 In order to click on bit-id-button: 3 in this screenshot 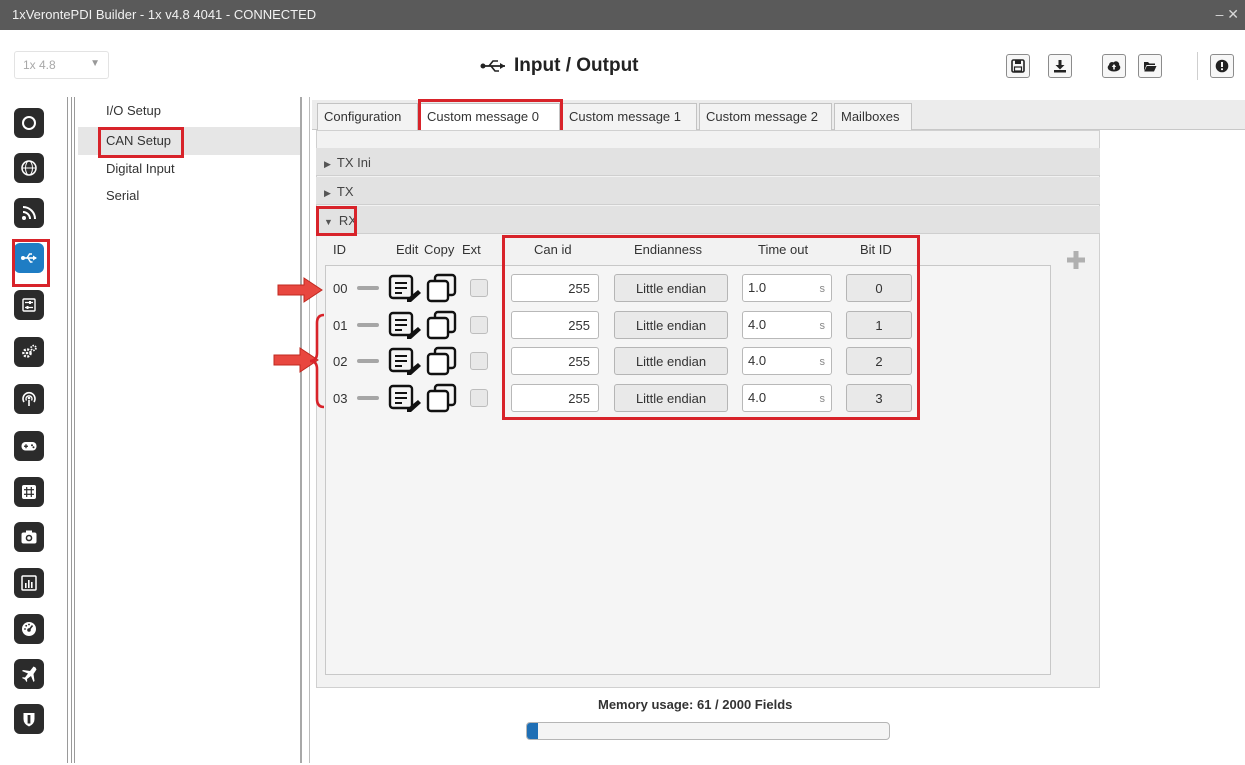, I will do `click(879, 398)`.